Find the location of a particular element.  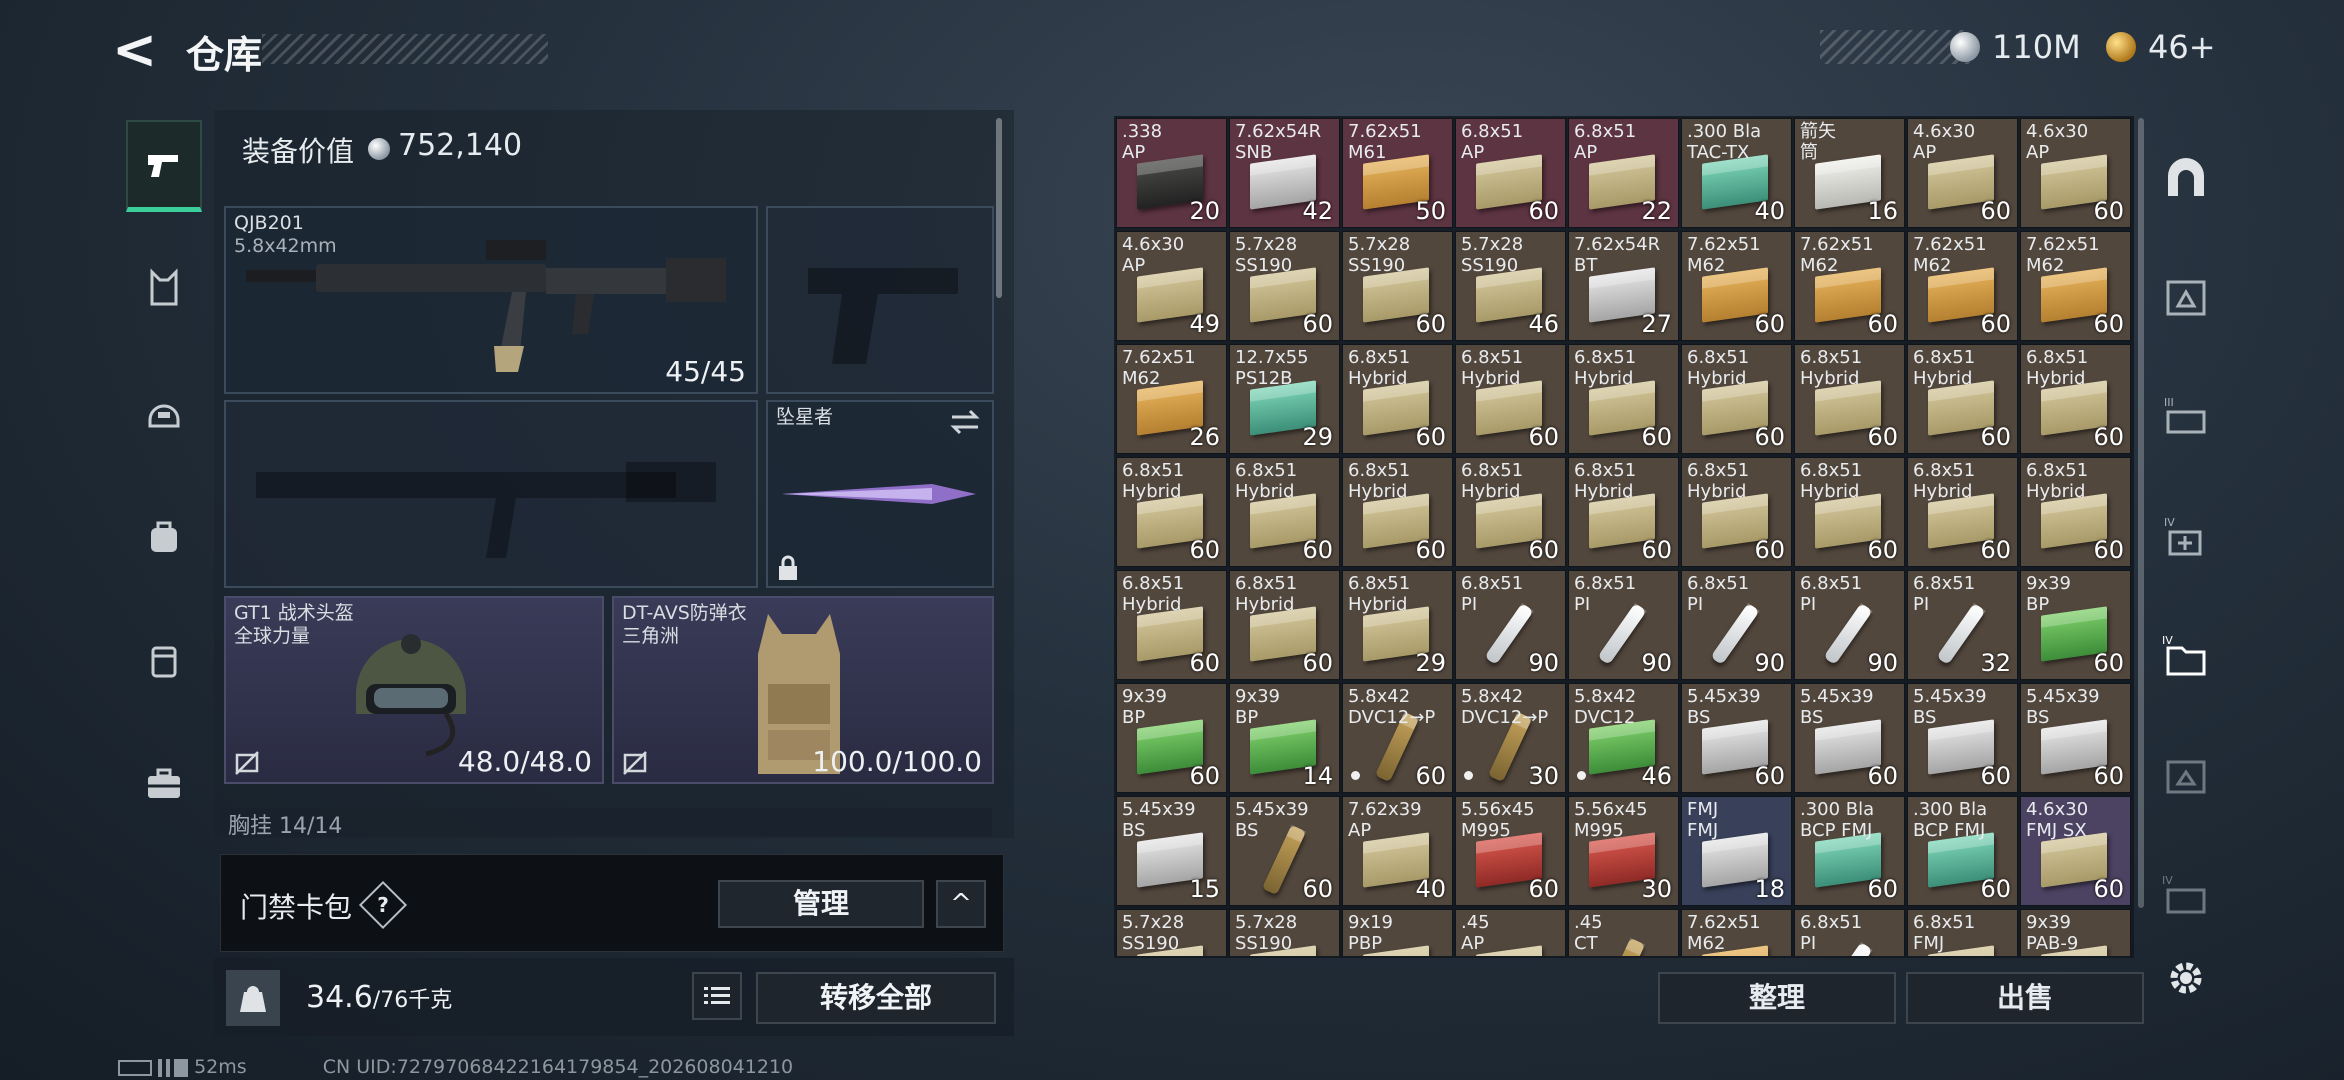

tab-pouch is located at coordinates (164, 660).